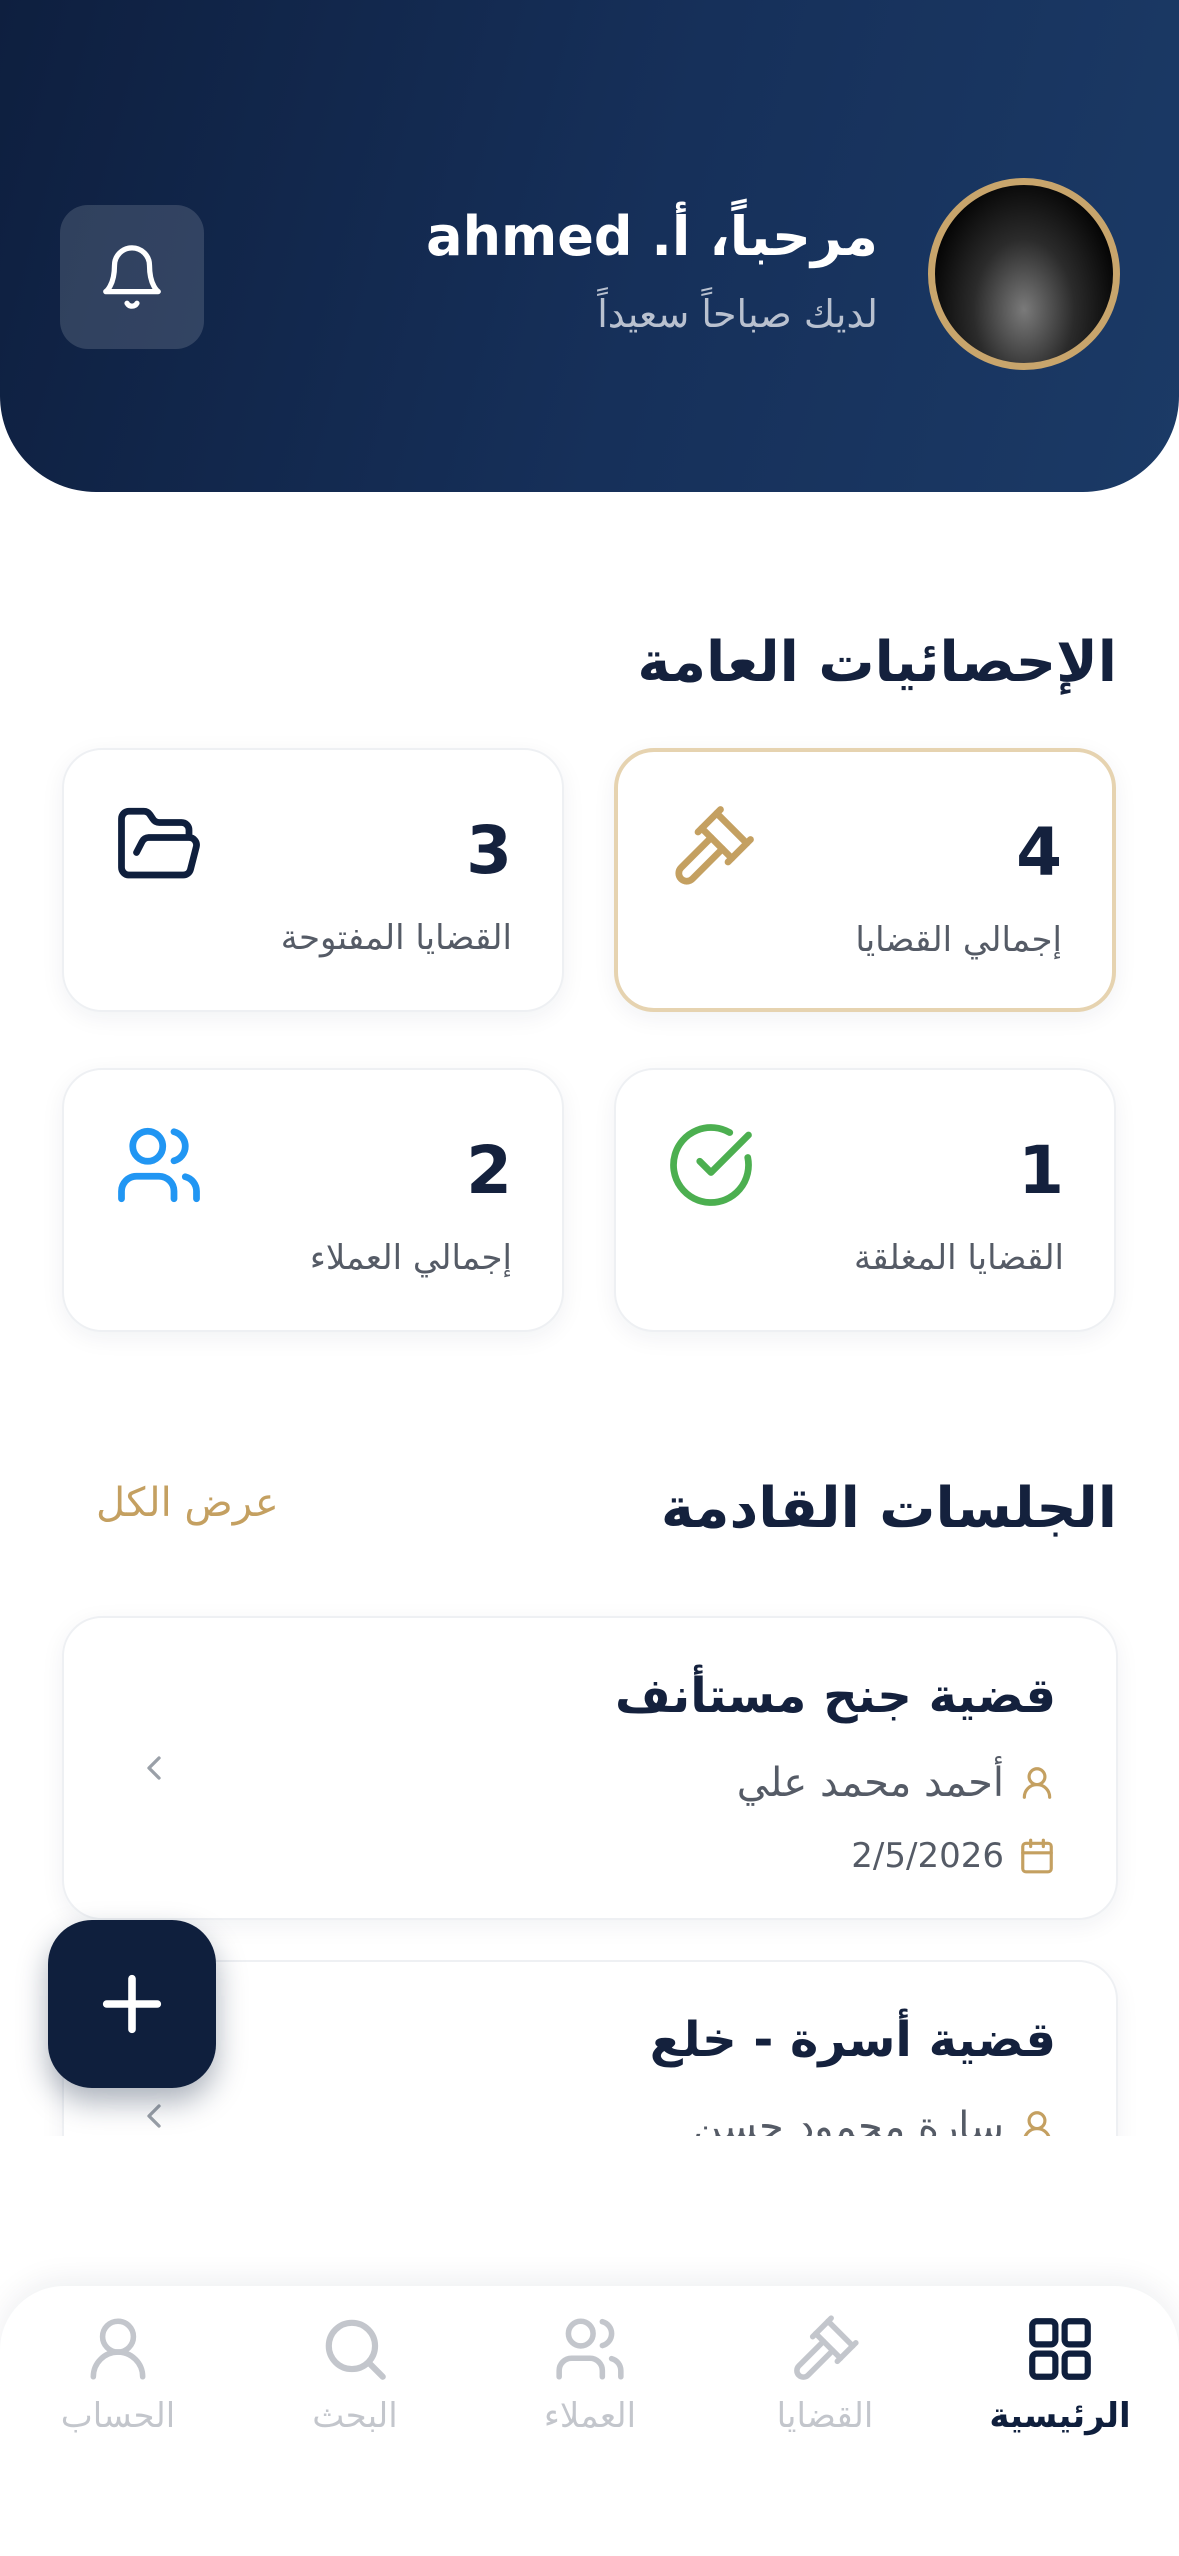 Image resolution: width=1179 pixels, height=2556 pixels. What do you see at coordinates (355, 2349) in the screenshot?
I see `search-icon` at bounding box center [355, 2349].